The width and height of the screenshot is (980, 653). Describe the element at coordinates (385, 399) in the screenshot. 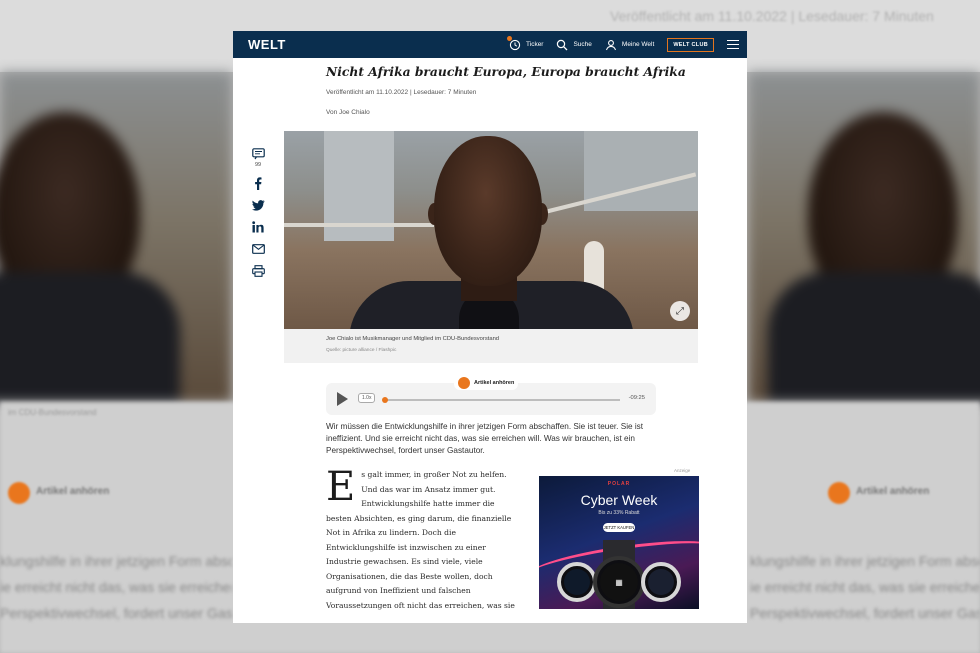

I see `progress-knob` at that location.